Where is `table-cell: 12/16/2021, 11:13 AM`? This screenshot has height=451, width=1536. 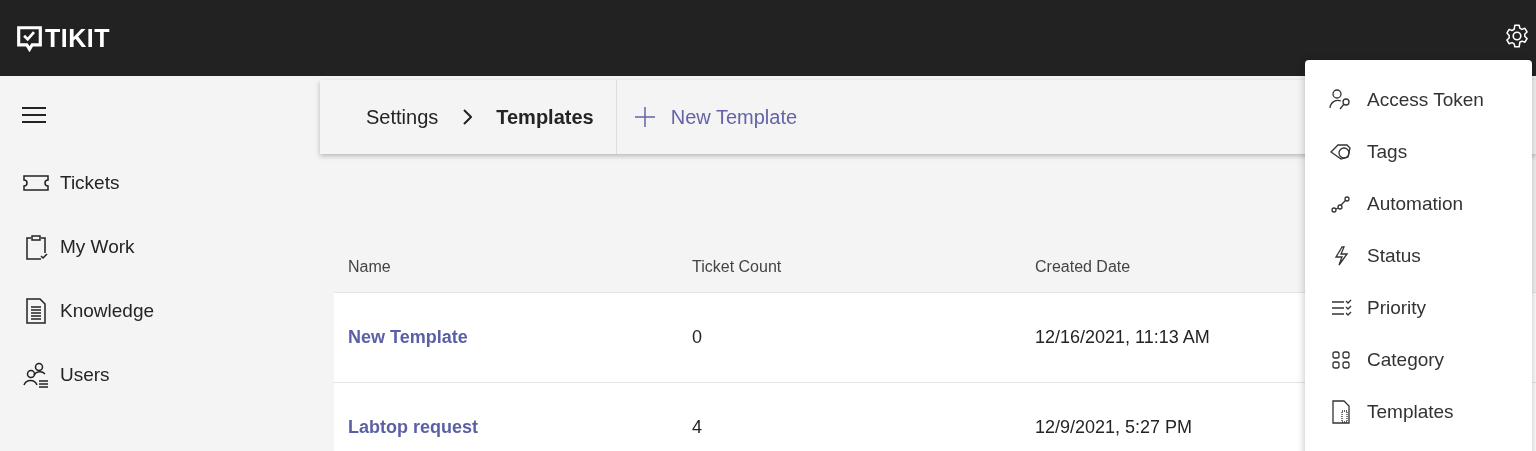
table-cell: 12/16/2021, 11:13 AM is located at coordinates (1122, 337).